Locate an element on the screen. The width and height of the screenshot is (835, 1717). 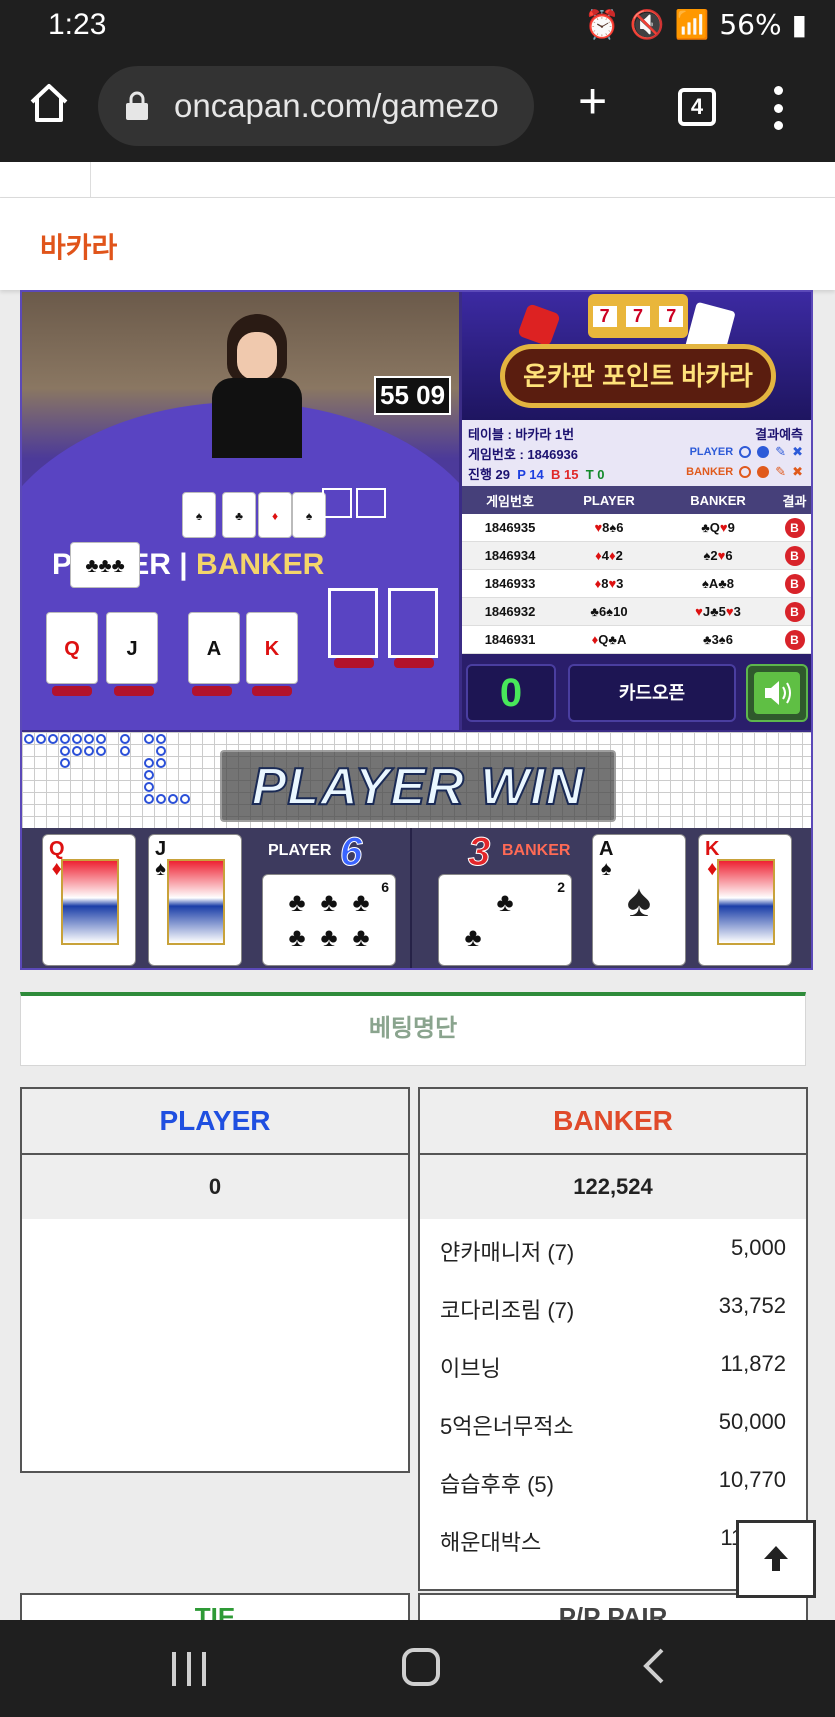
card-open-button: 카드오픈 is located at coordinates (652, 693).